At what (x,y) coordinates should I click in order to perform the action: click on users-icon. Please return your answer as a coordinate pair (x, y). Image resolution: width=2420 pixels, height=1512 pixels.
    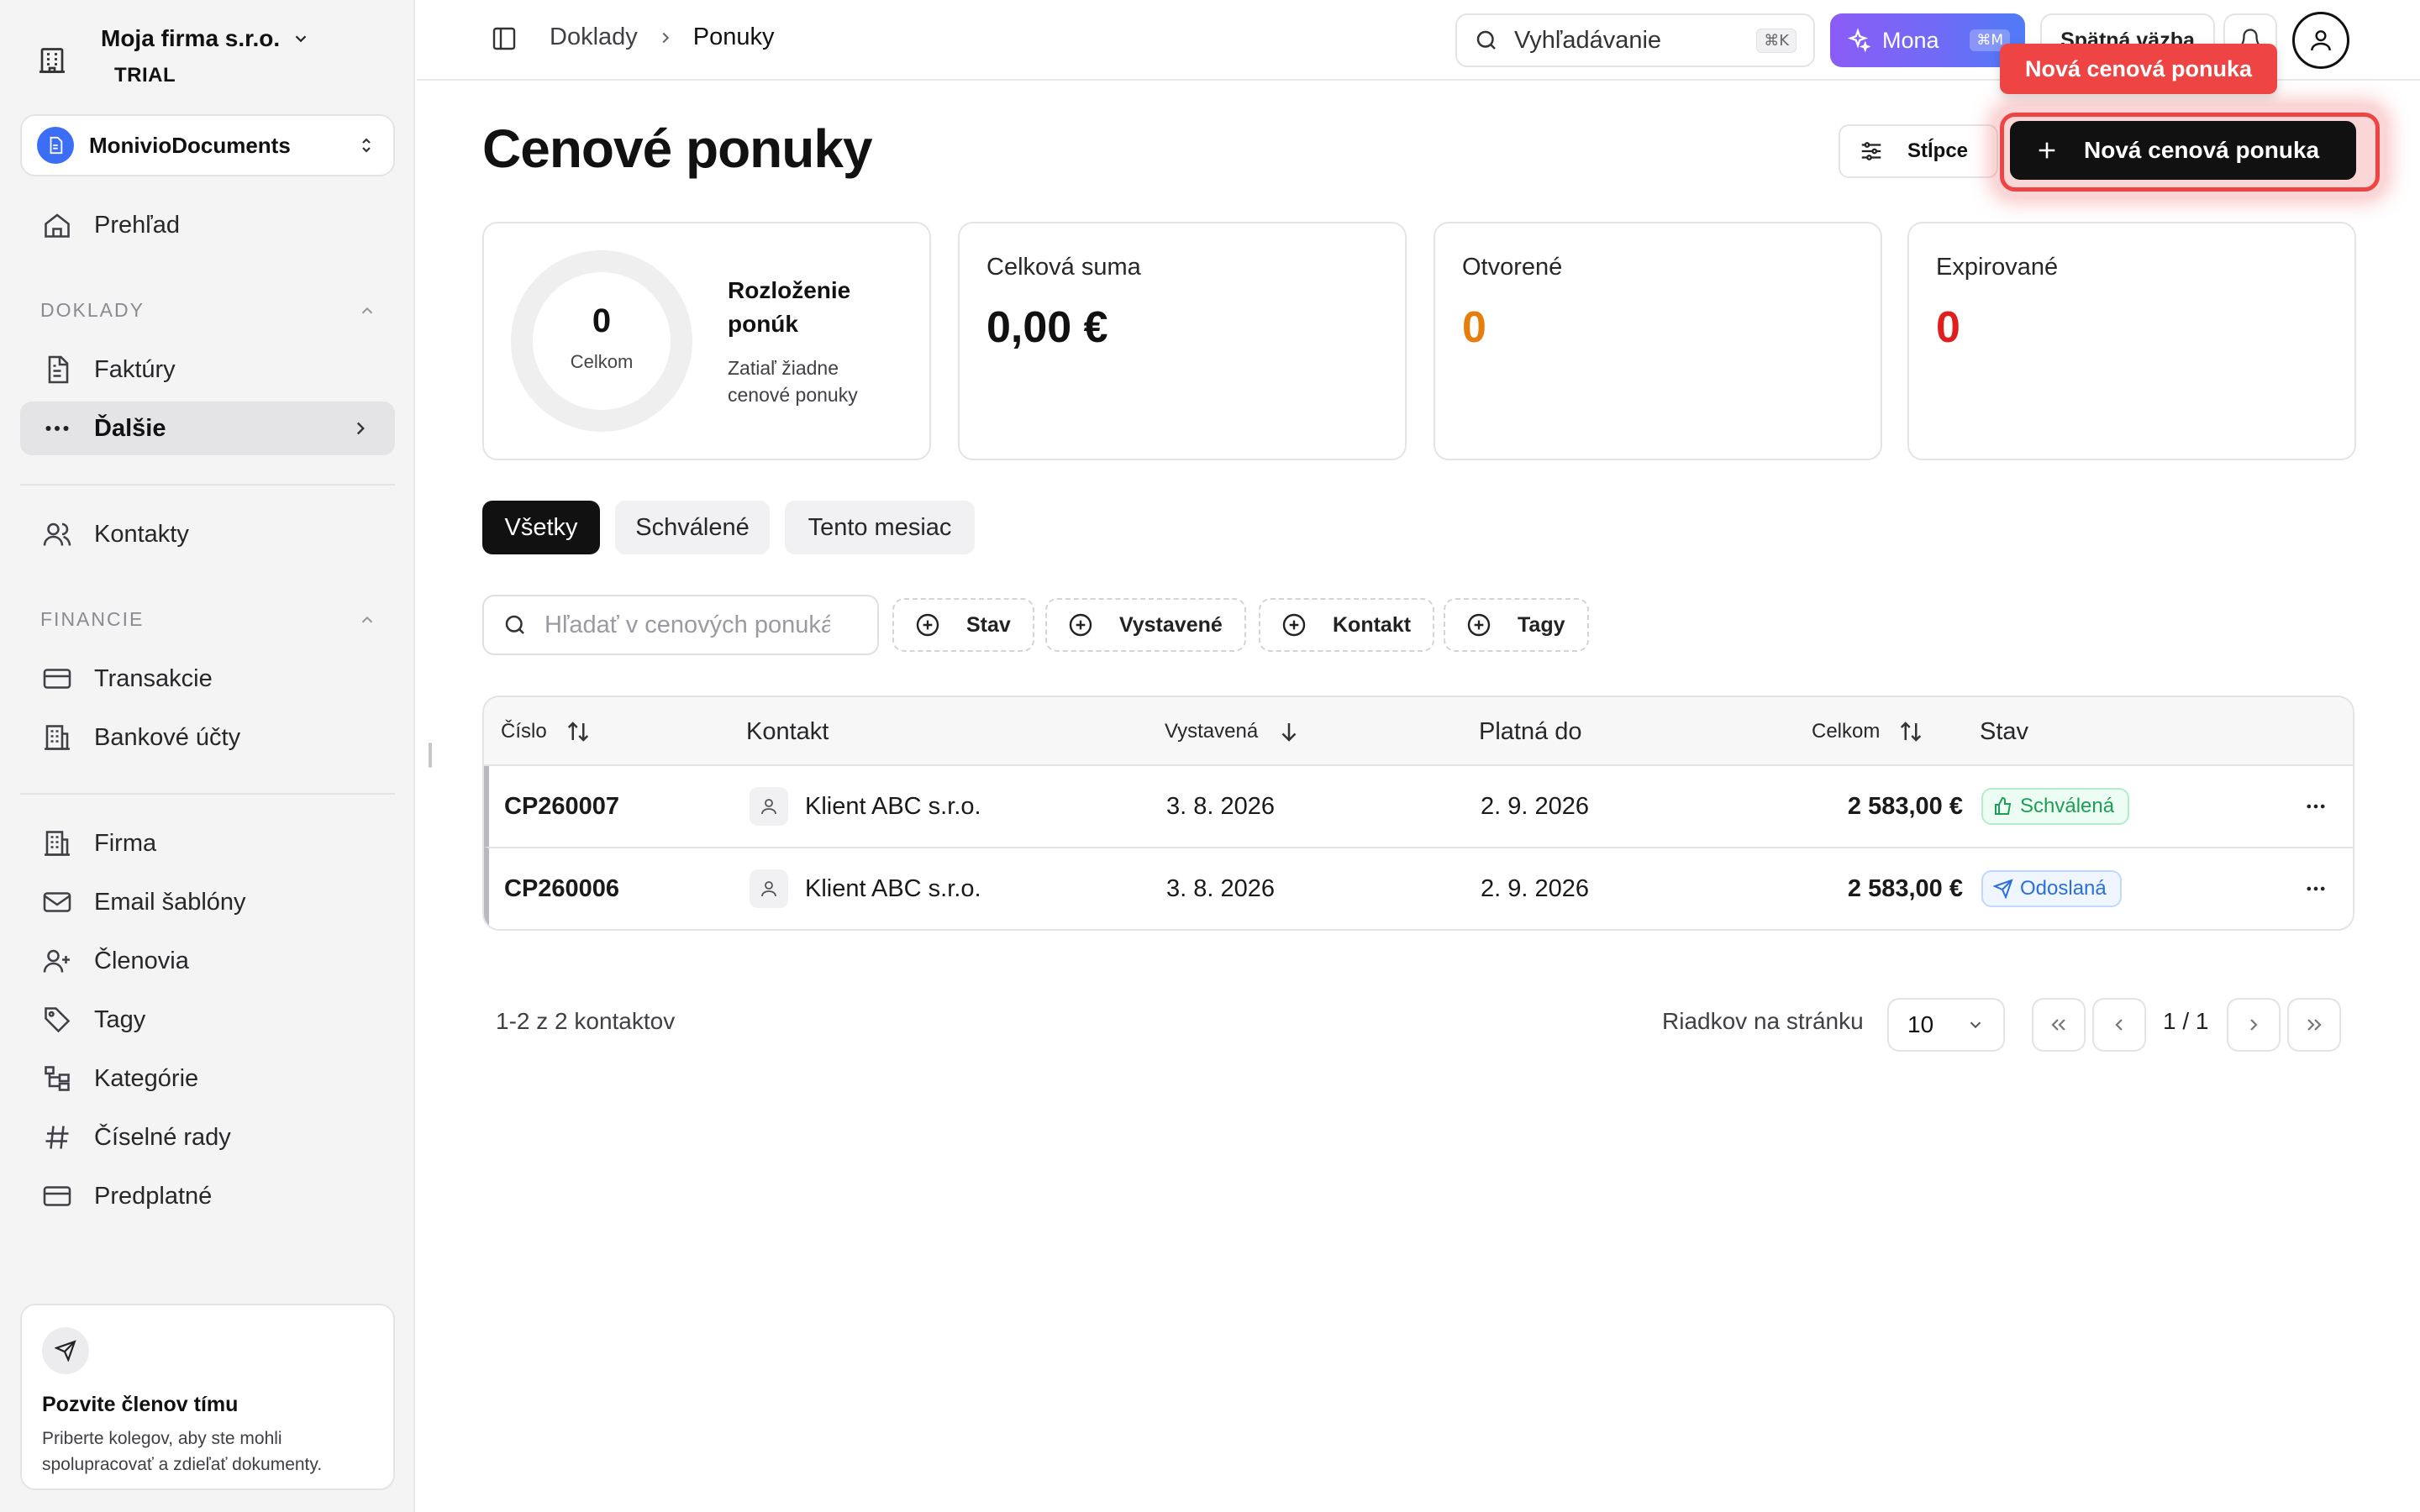
    Looking at the image, I should click on (57, 534).